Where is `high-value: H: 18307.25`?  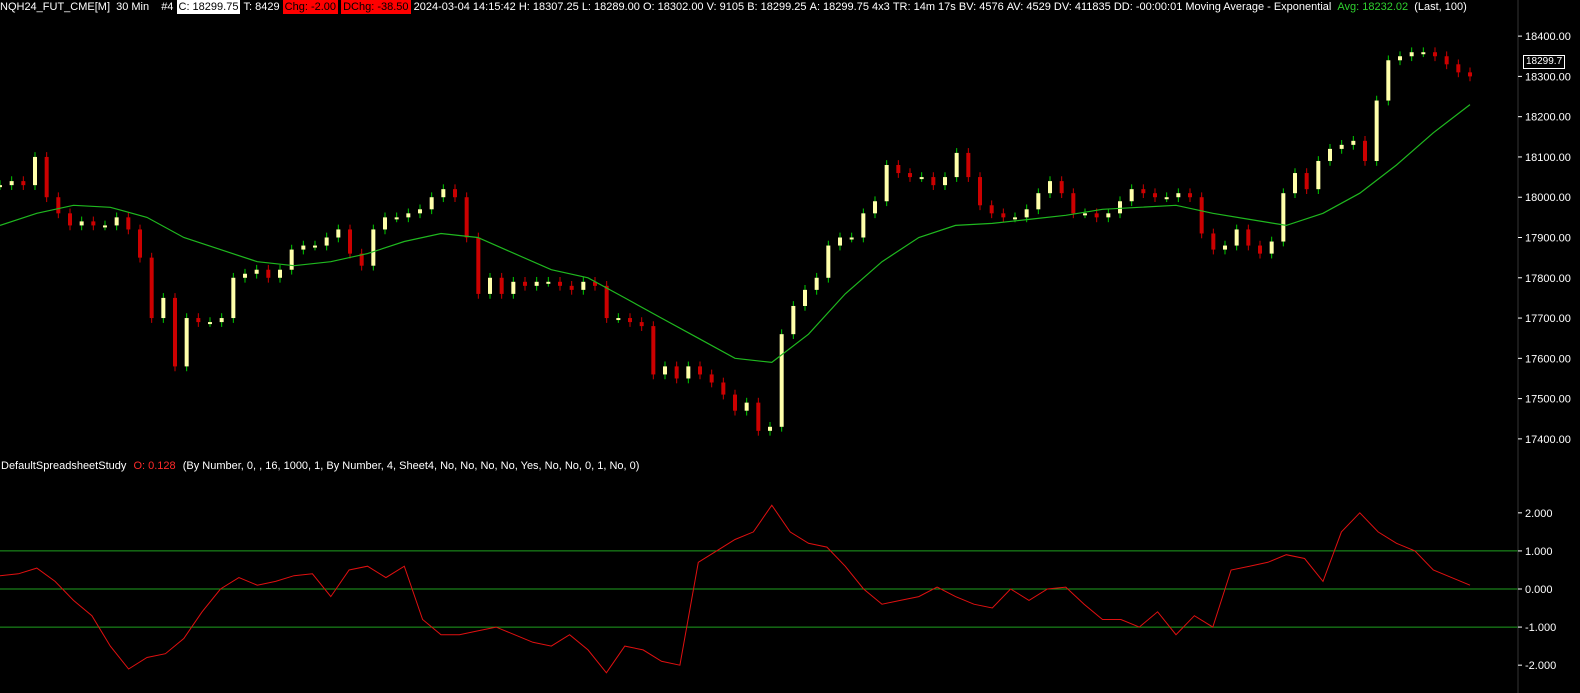
high-value: H: 18307.25 is located at coordinates (548, 7).